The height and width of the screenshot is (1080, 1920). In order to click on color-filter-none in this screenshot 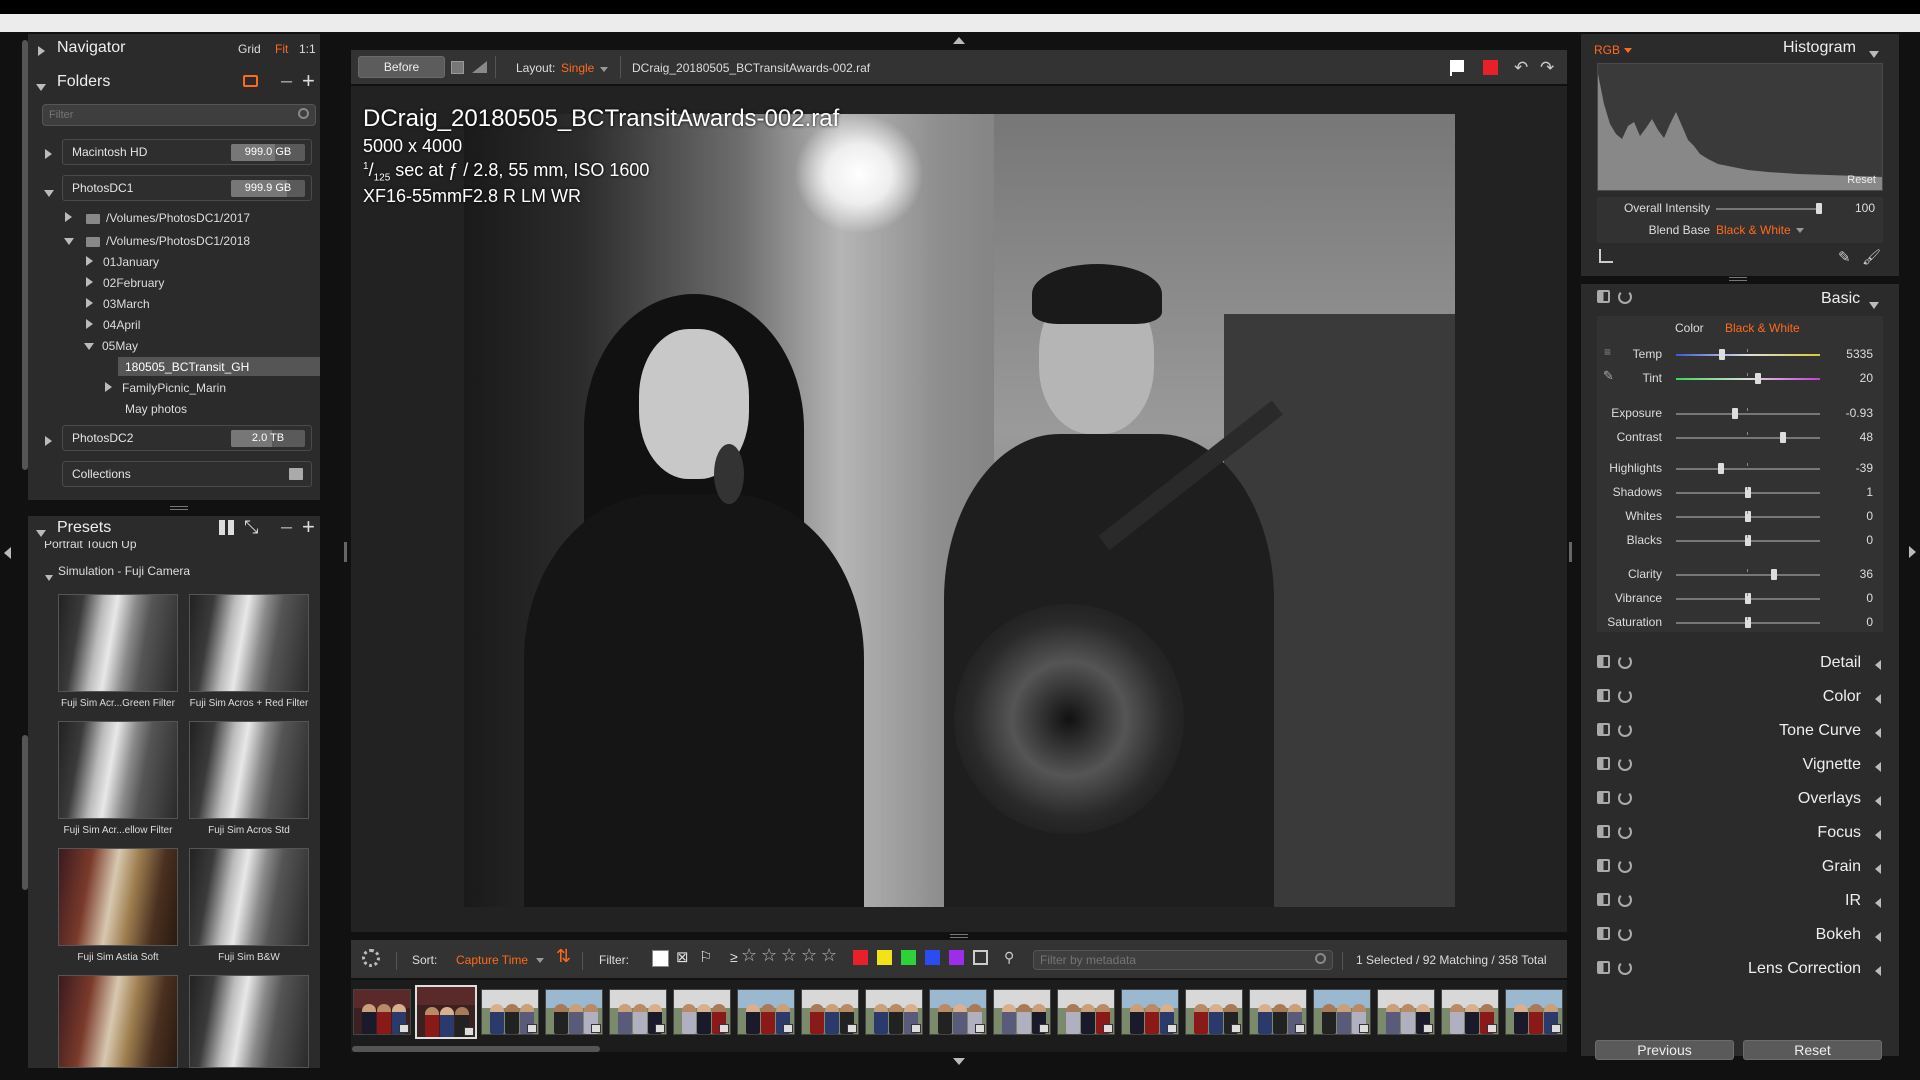, I will do `click(980, 957)`.